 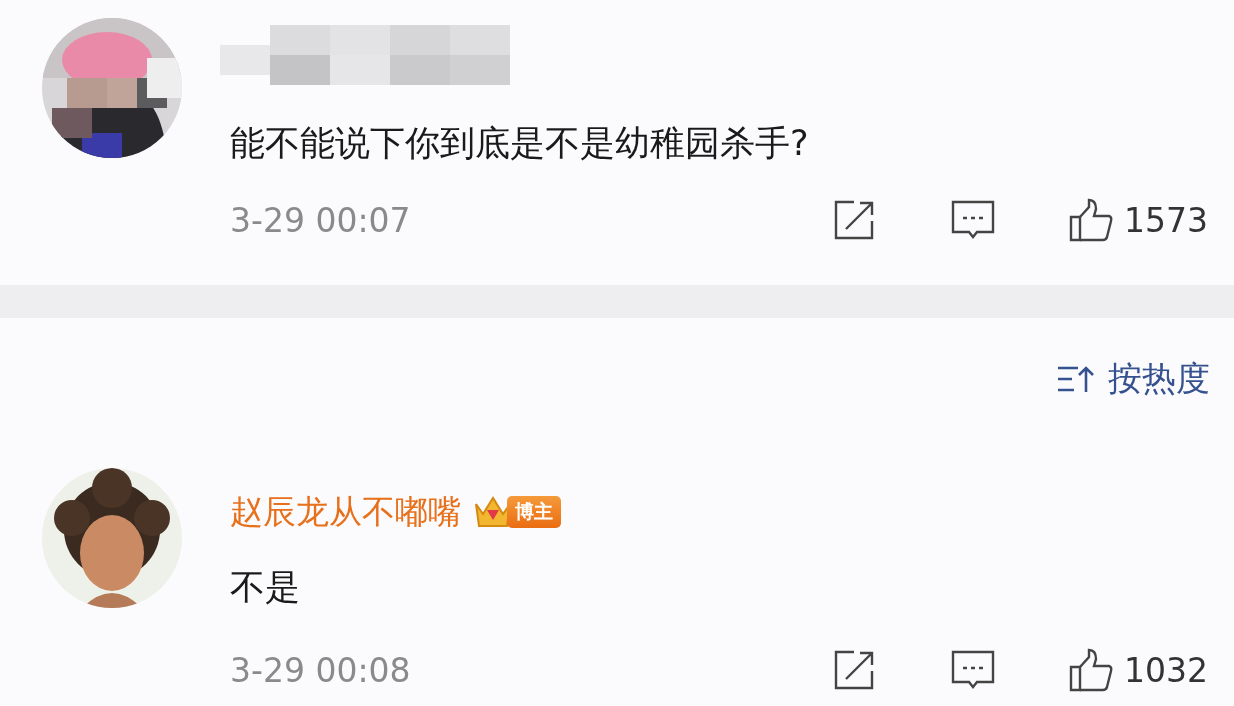 I want to click on sort-button: 按热度, so click(x=1133, y=379).